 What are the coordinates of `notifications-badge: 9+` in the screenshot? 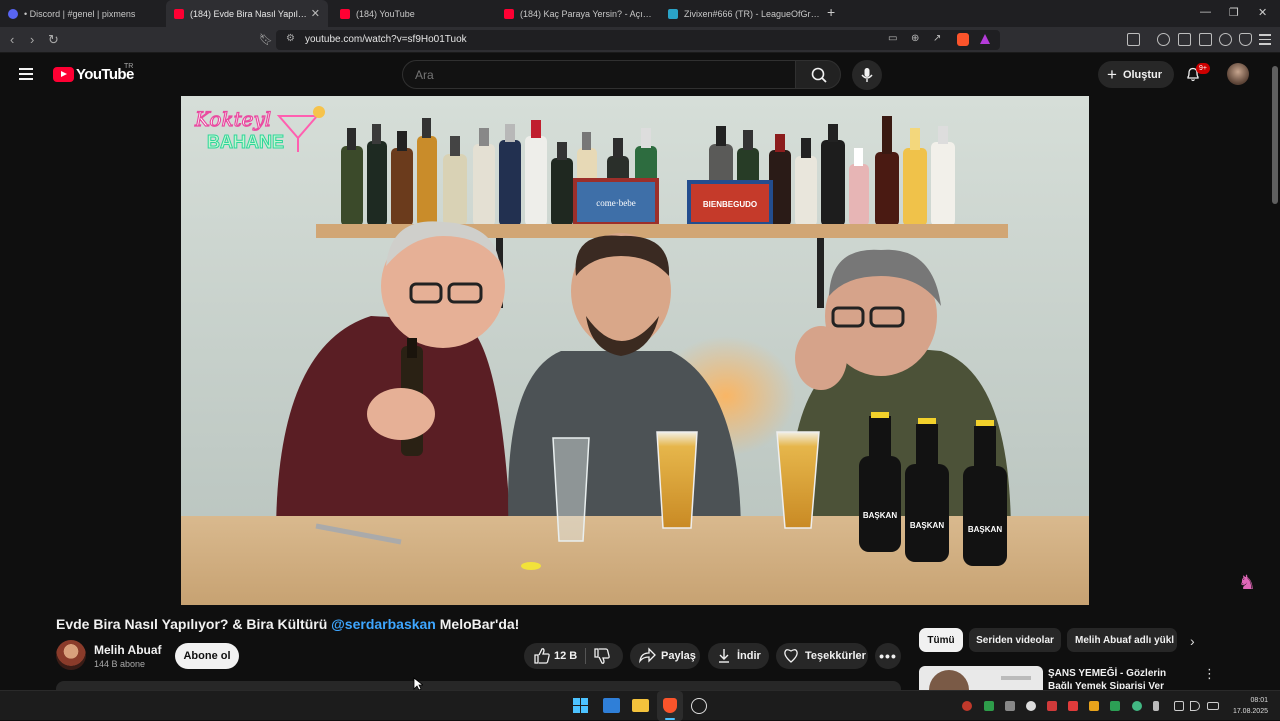 It's located at (1203, 68).